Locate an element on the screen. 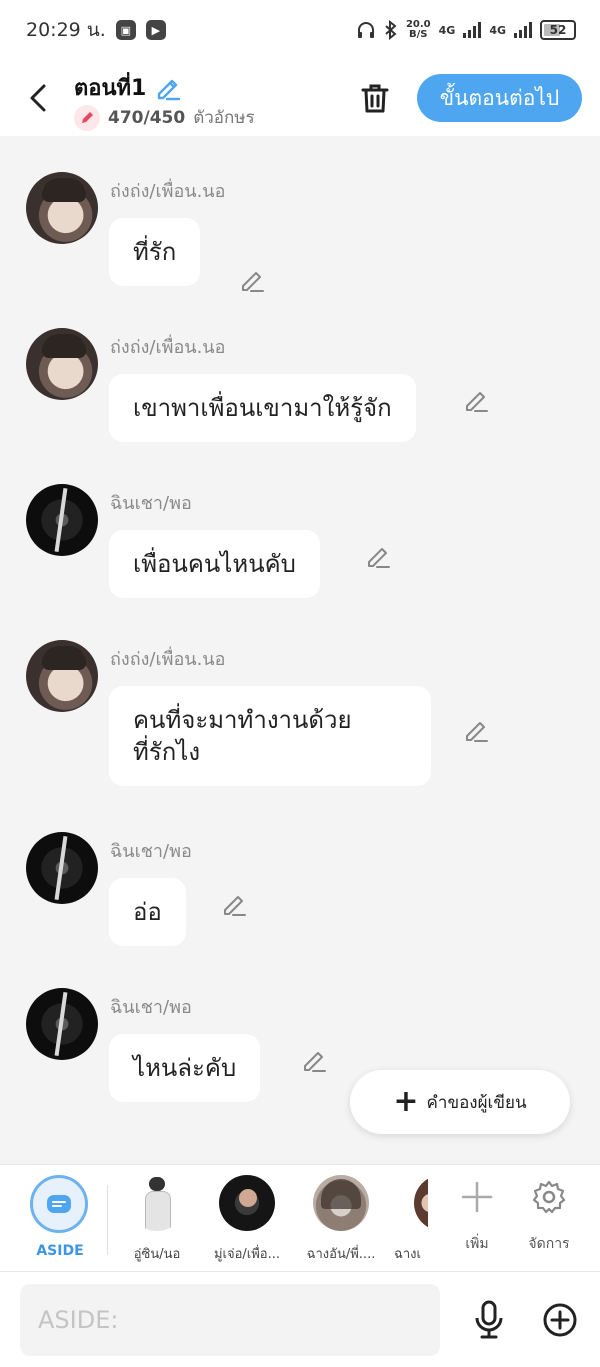 The width and height of the screenshot is (600, 1367). gear-icon is located at coordinates (549, 1197).